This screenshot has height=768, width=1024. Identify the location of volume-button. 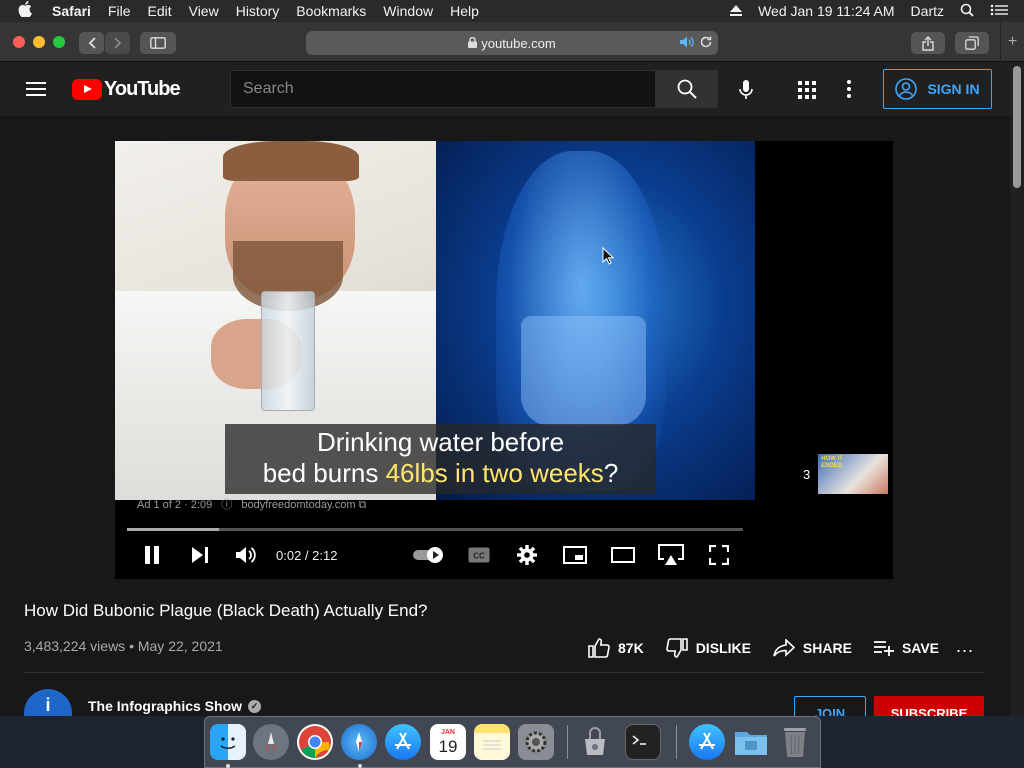
(246, 555).